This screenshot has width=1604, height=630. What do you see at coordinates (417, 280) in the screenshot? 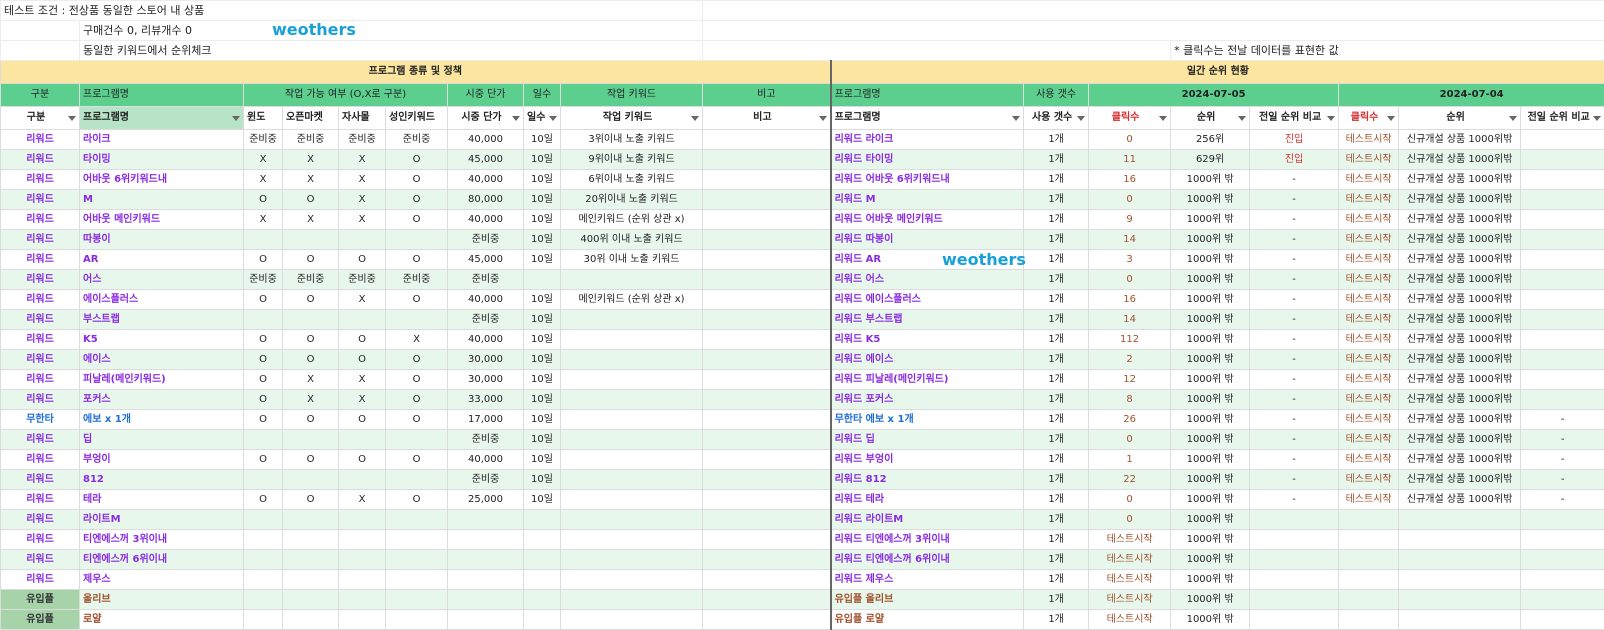
I see `adult-keyword-cell: 준비중` at bounding box center [417, 280].